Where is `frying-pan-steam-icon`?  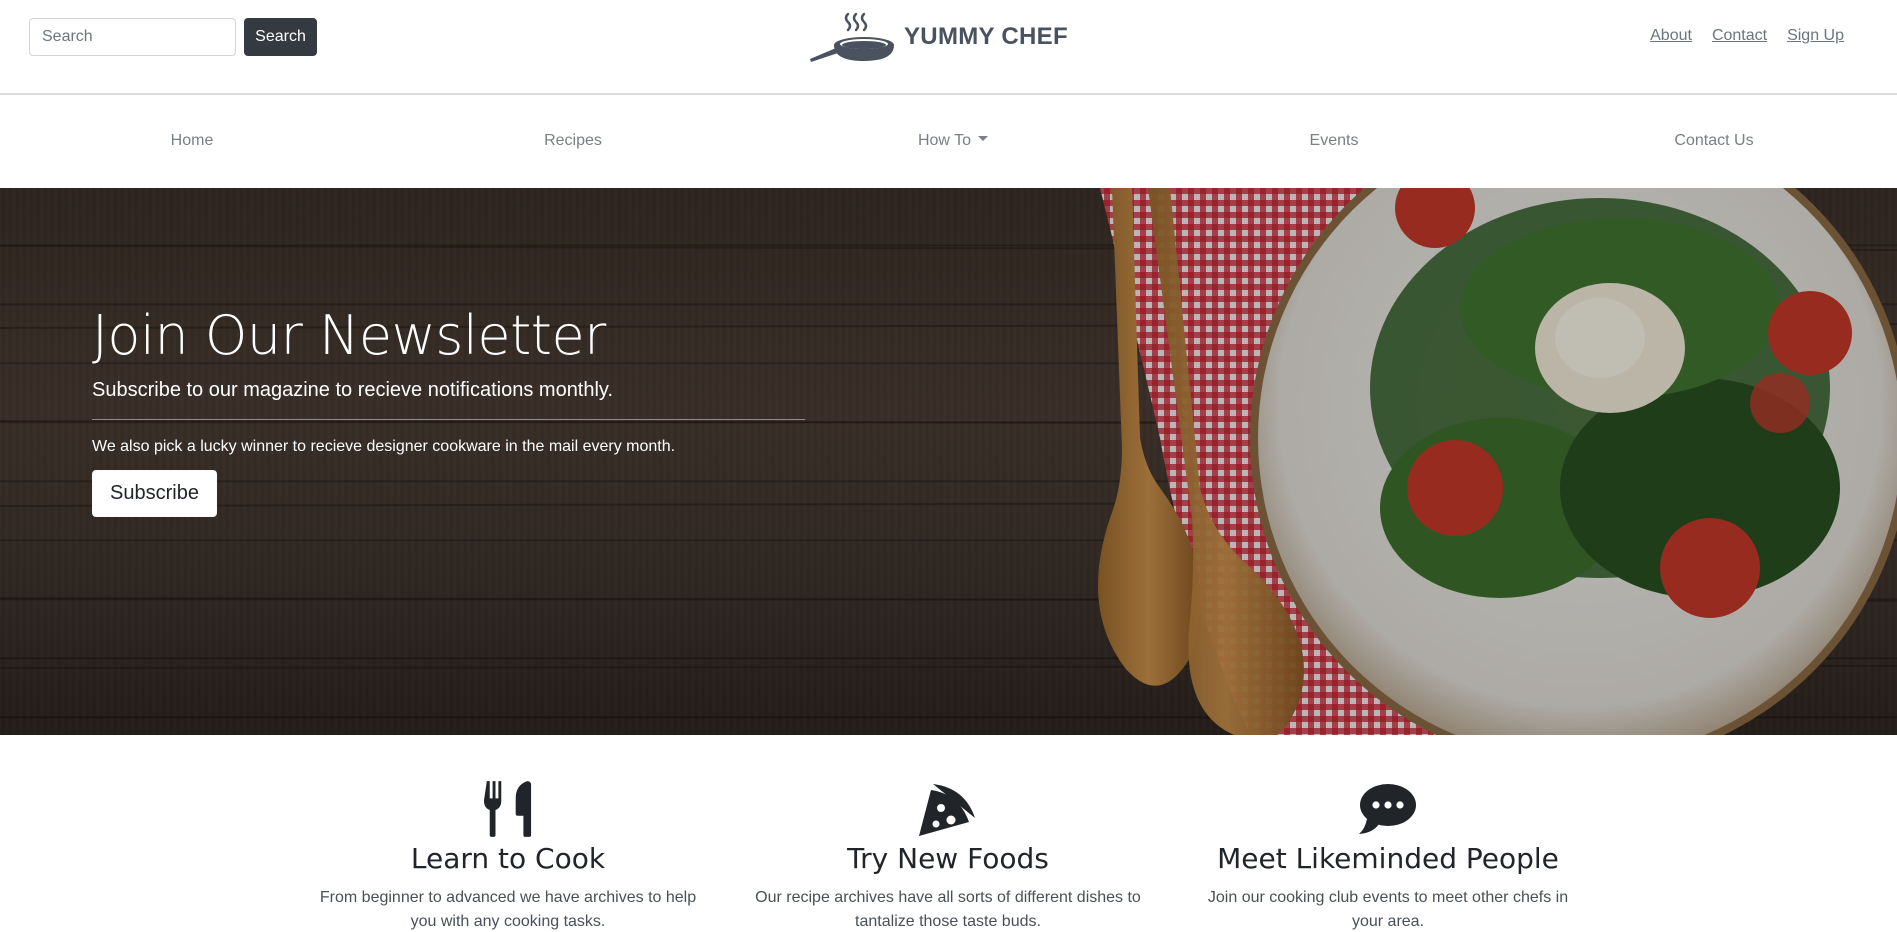
frying-pan-steam-icon is located at coordinates (852, 37).